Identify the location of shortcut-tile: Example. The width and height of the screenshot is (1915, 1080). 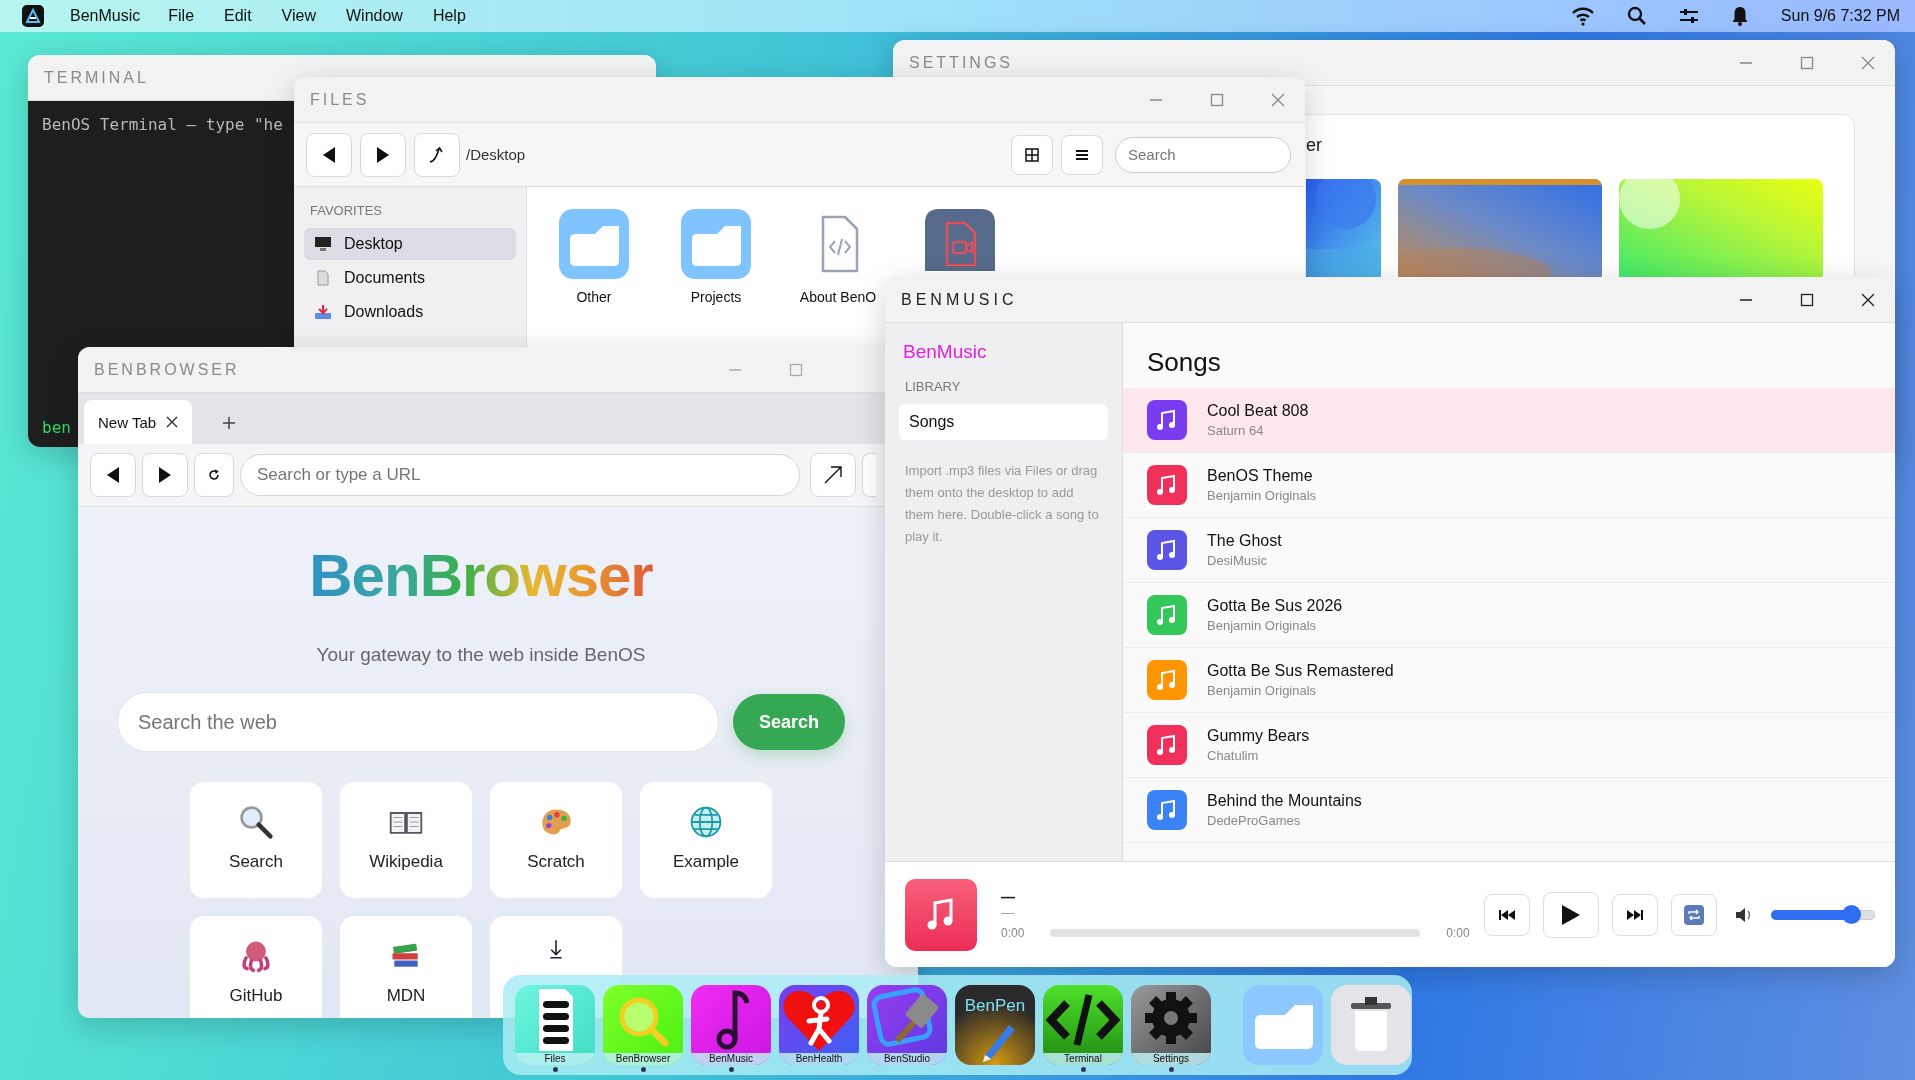
(706, 840).